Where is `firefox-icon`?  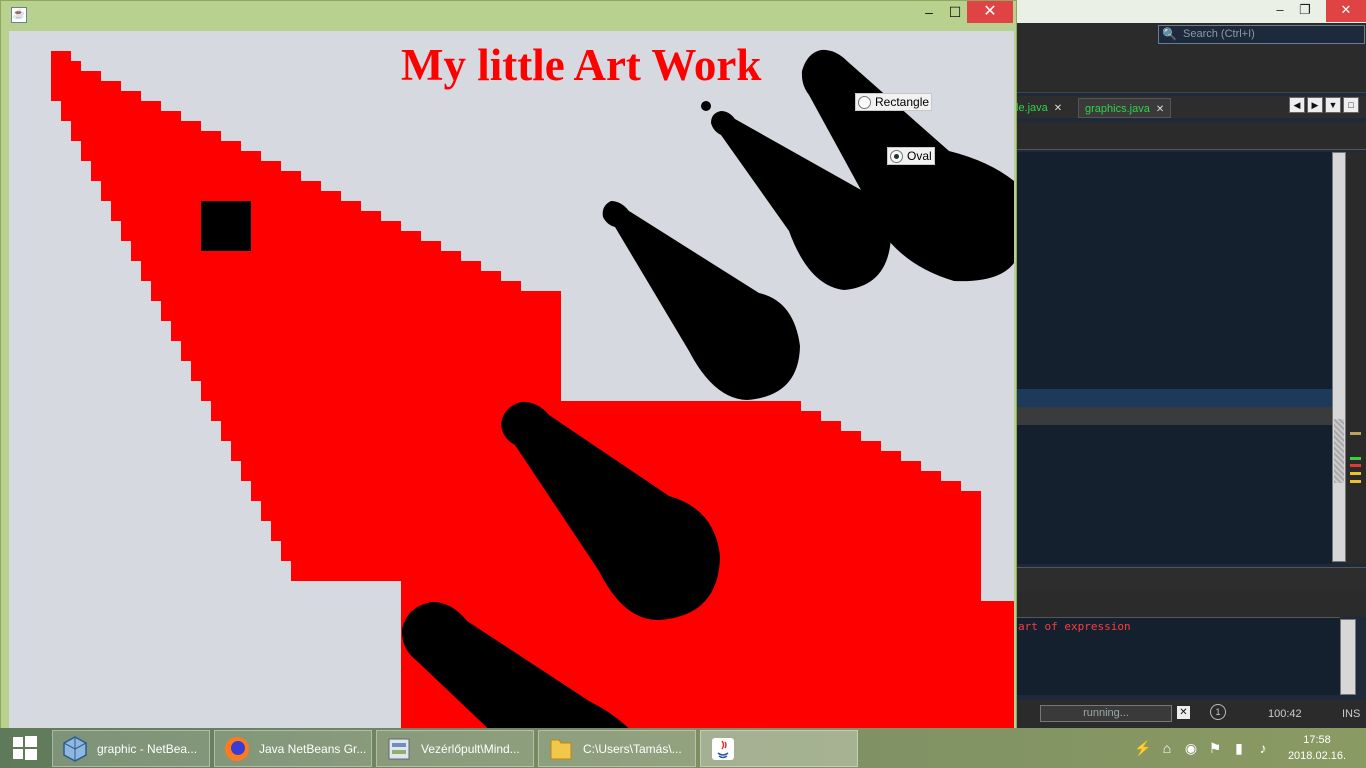
firefox-icon is located at coordinates (237, 749).